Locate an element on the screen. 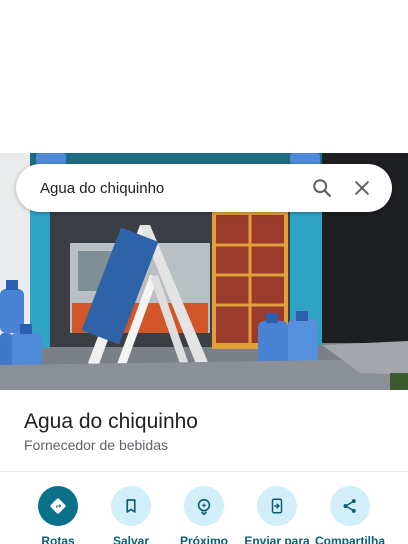 This screenshot has width=408, height=544. send-to-phone-button: Enviar para is located at coordinates (277, 515).